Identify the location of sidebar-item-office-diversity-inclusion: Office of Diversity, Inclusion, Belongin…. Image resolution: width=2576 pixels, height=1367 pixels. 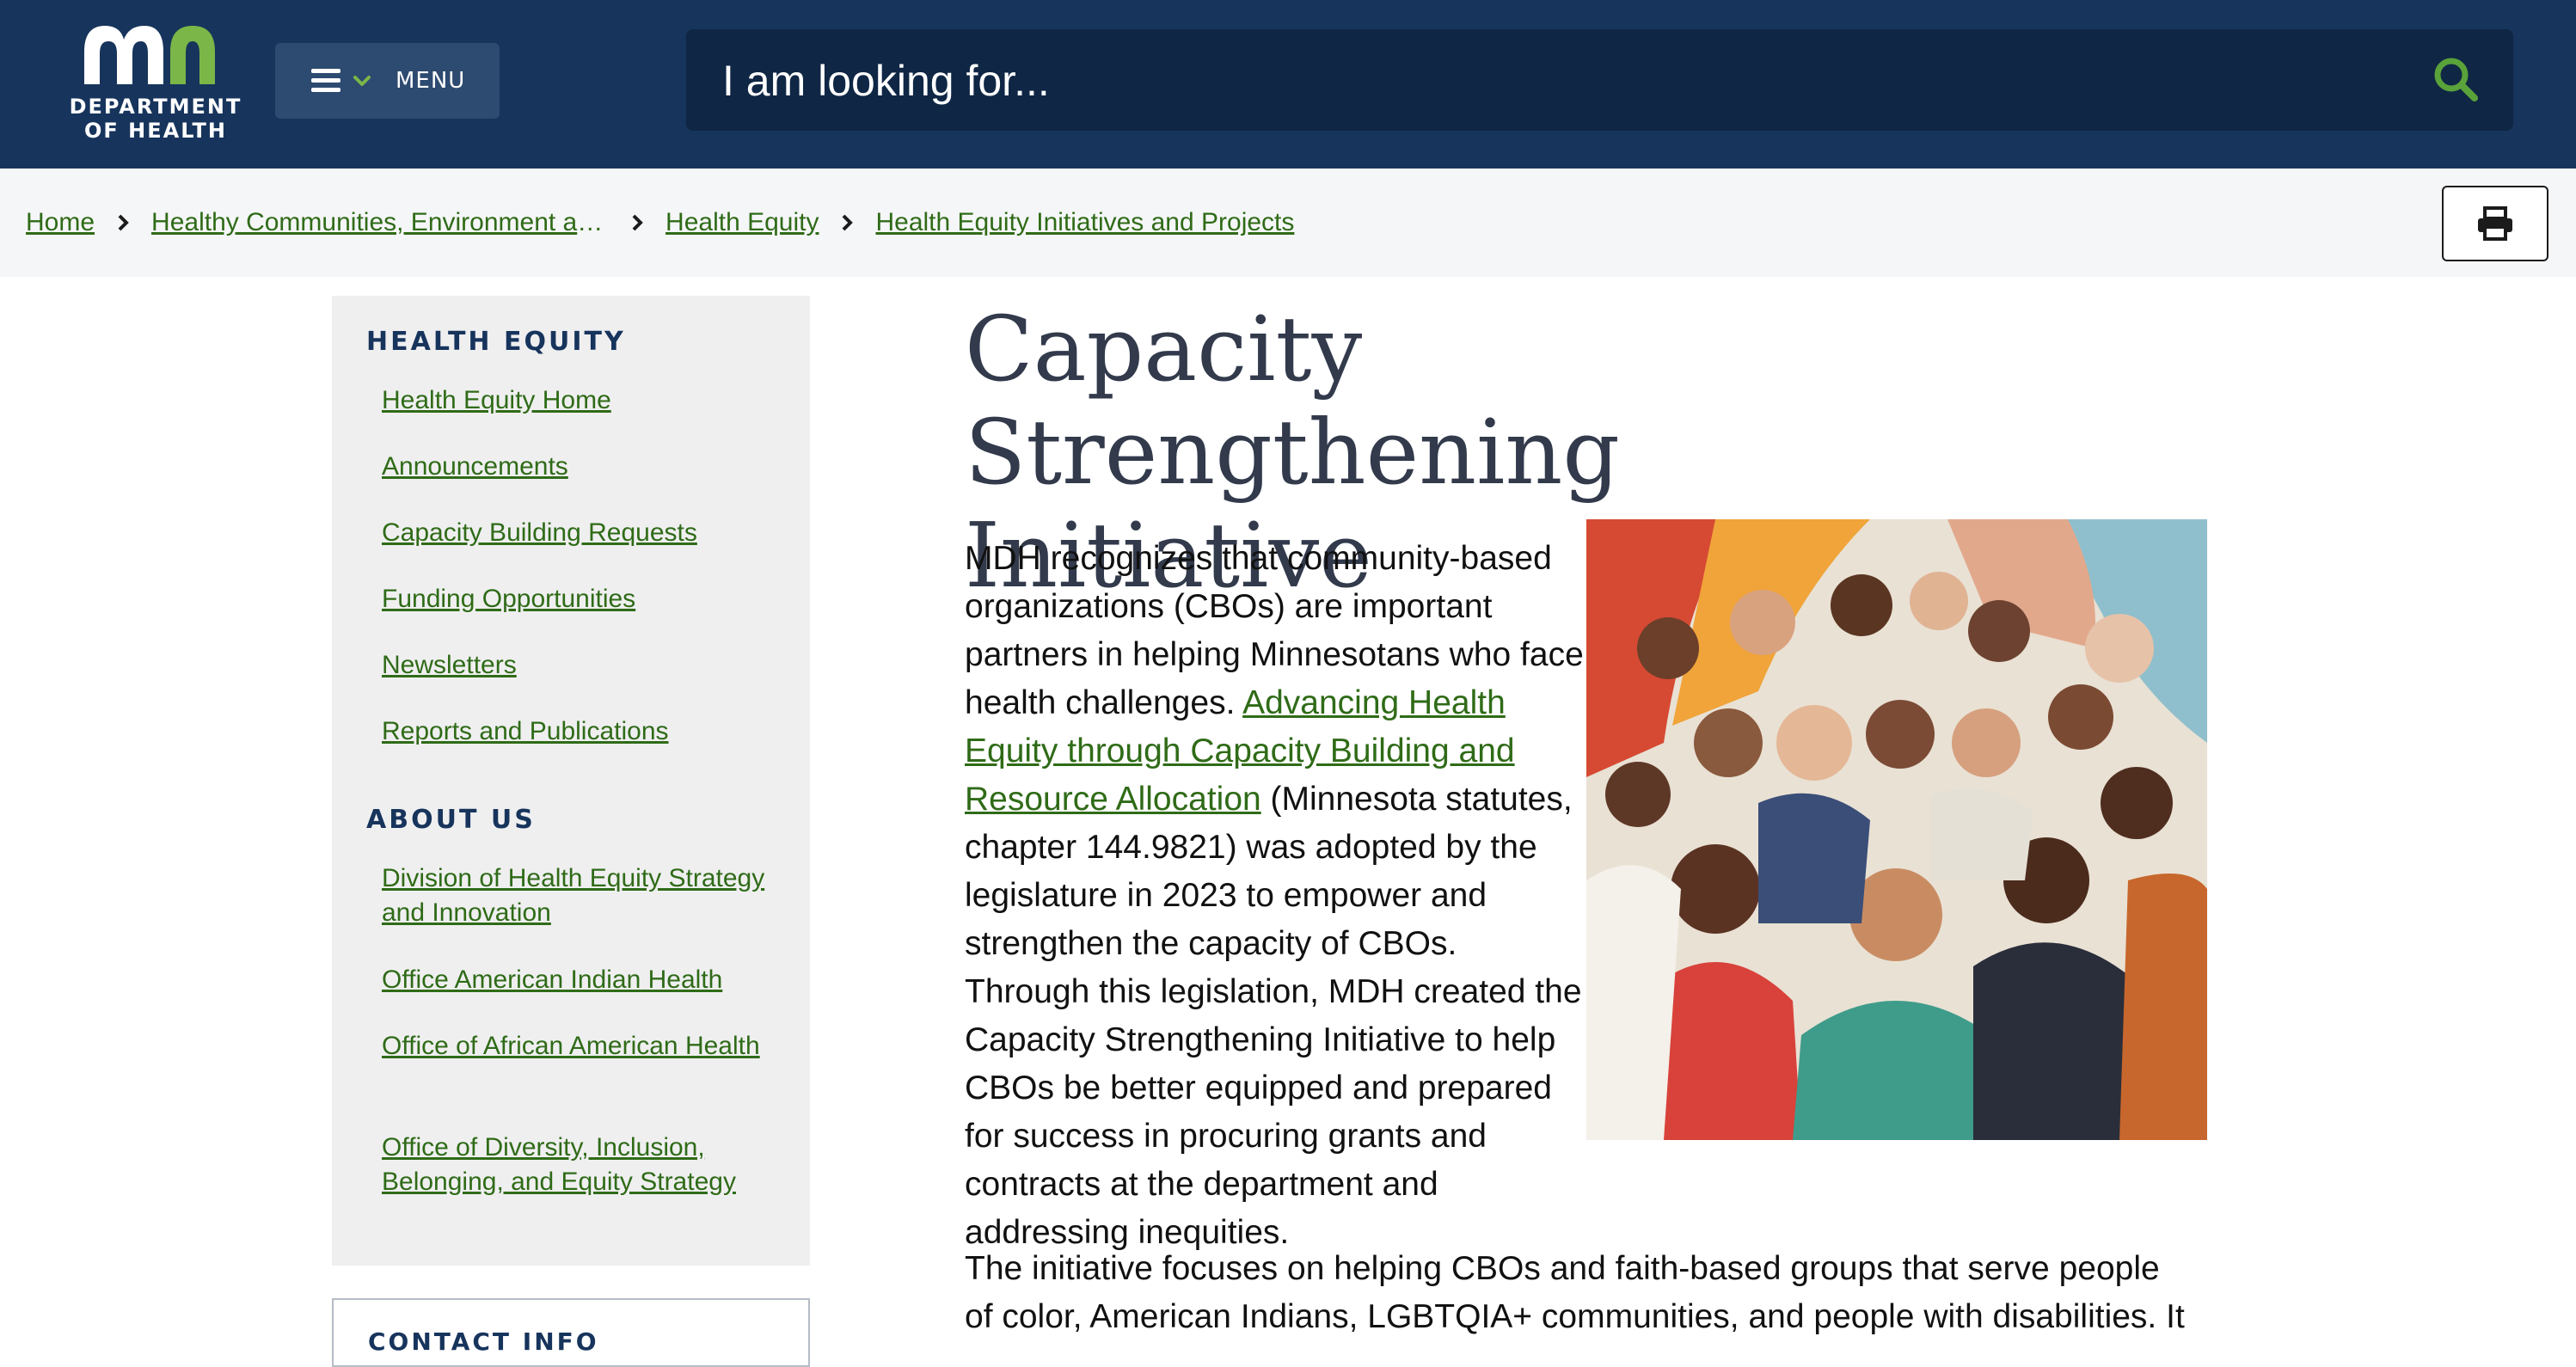
(584, 1165).